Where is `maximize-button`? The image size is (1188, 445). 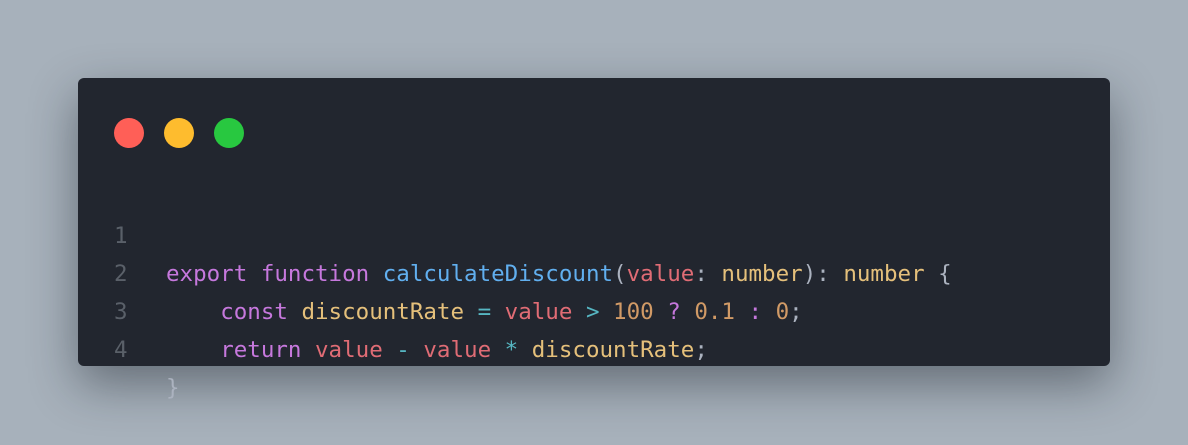 maximize-button is located at coordinates (229, 133).